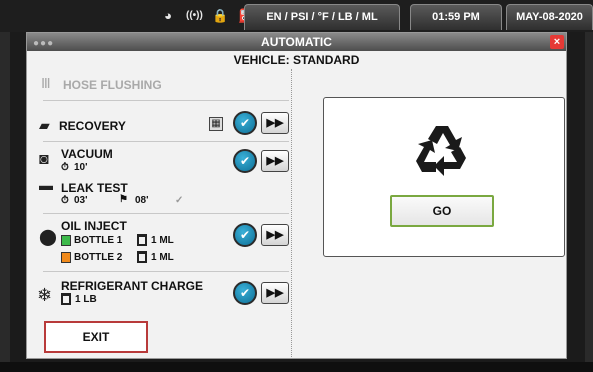 The height and width of the screenshot is (372, 593). Describe the element at coordinates (48, 237) in the screenshot. I see `oil-drop-icon: ⬤` at that location.